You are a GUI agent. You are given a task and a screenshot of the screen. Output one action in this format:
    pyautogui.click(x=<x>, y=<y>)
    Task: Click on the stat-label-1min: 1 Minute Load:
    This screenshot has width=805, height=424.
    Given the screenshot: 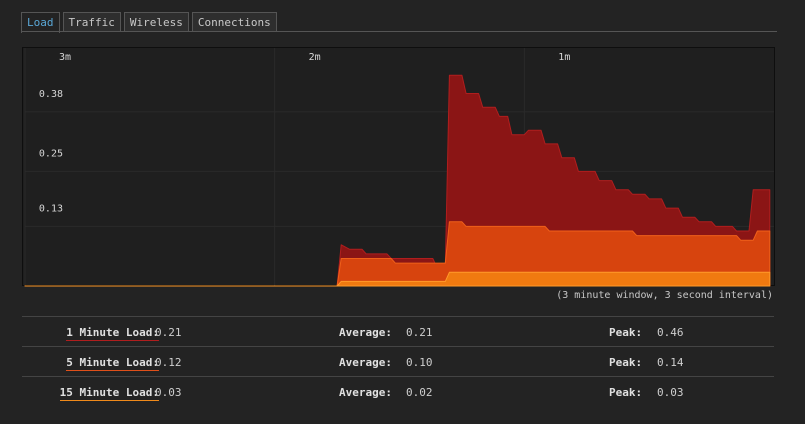 What is the action you would take?
    pyautogui.click(x=112, y=333)
    